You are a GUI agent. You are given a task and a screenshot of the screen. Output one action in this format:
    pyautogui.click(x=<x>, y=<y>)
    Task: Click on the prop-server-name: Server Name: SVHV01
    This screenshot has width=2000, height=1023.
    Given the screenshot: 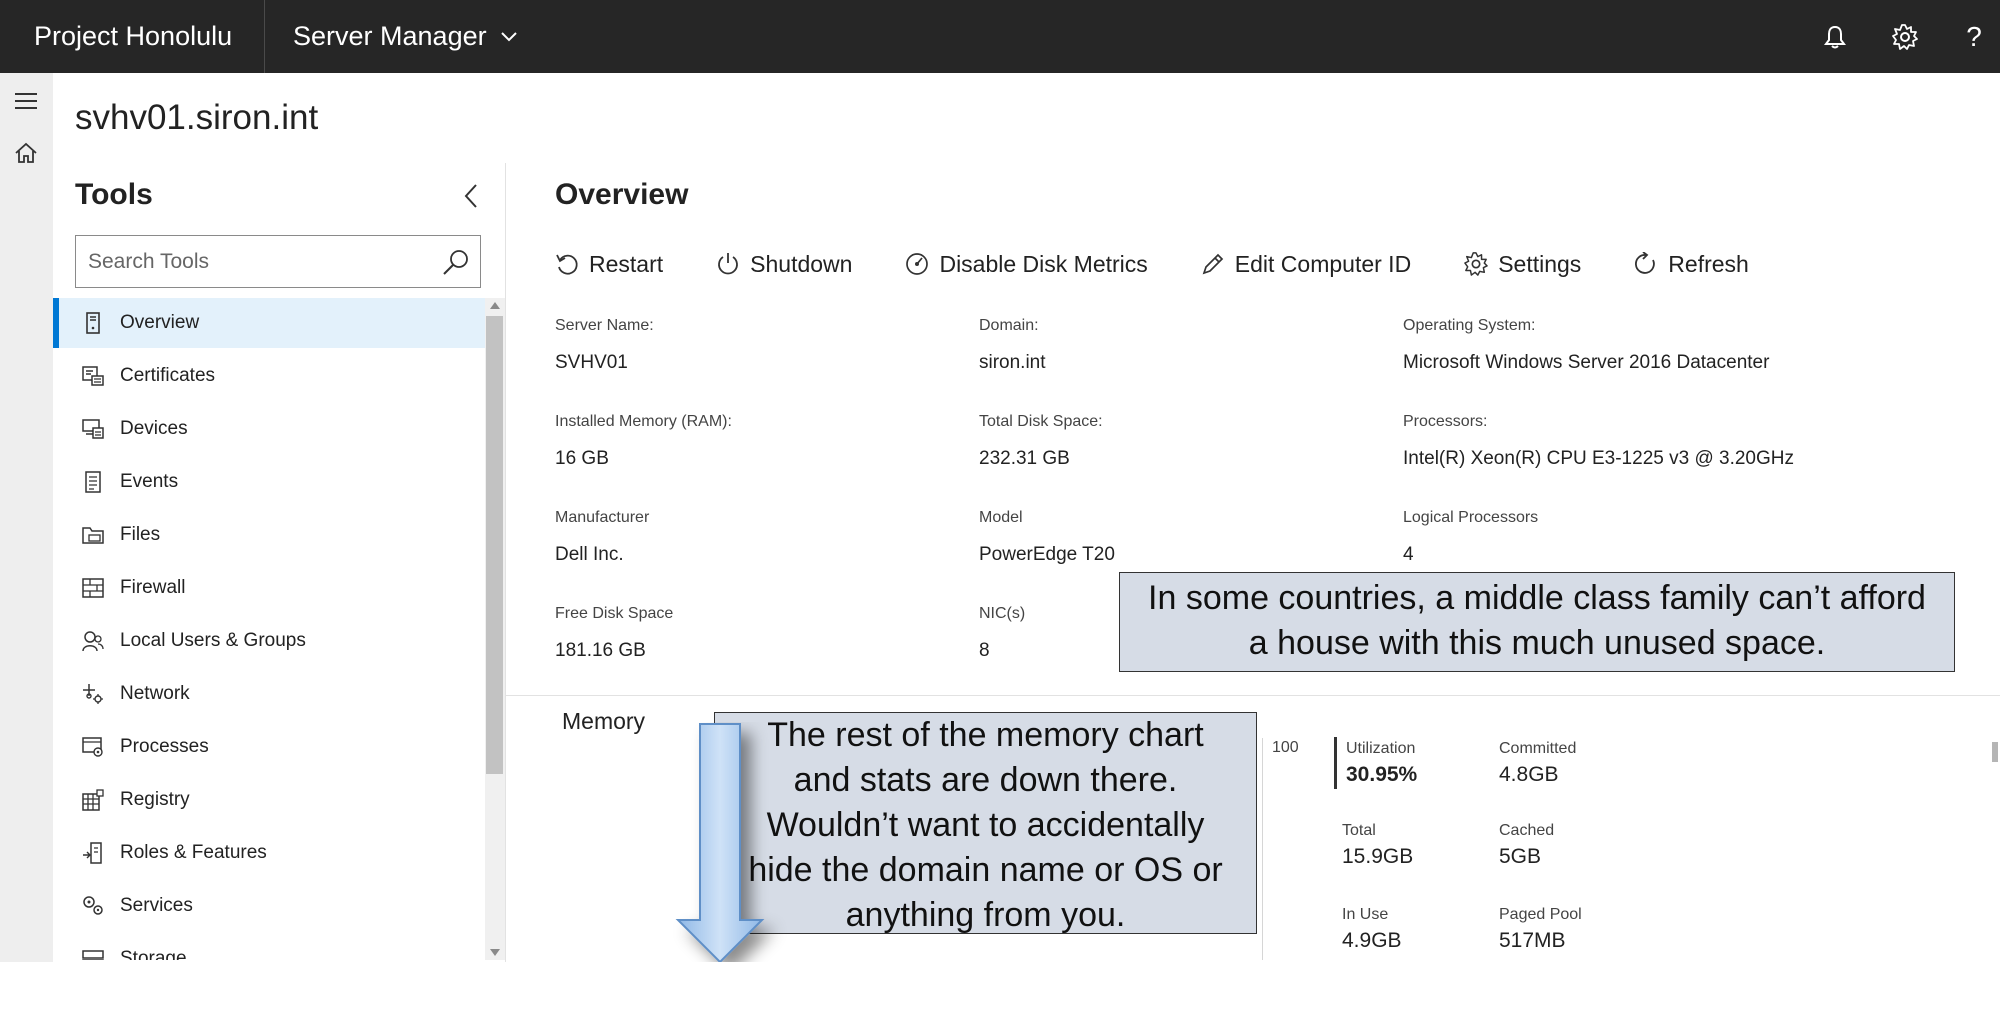 What is the action you would take?
    pyautogui.click(x=604, y=345)
    